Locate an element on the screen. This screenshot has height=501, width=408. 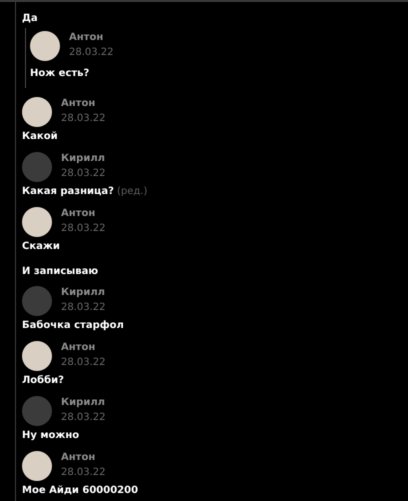
message-text: Скажи is located at coordinates (41, 247).